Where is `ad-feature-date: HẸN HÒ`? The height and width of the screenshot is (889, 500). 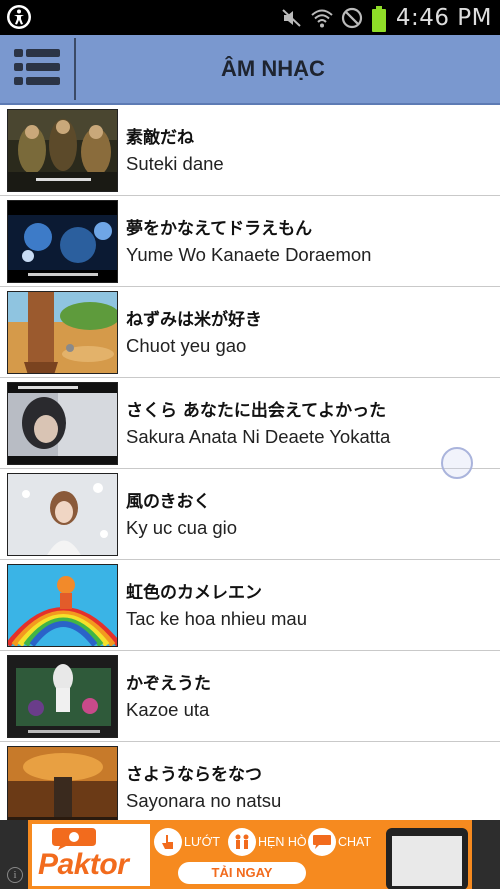 ad-feature-date: HẸN HÒ is located at coordinates (267, 842).